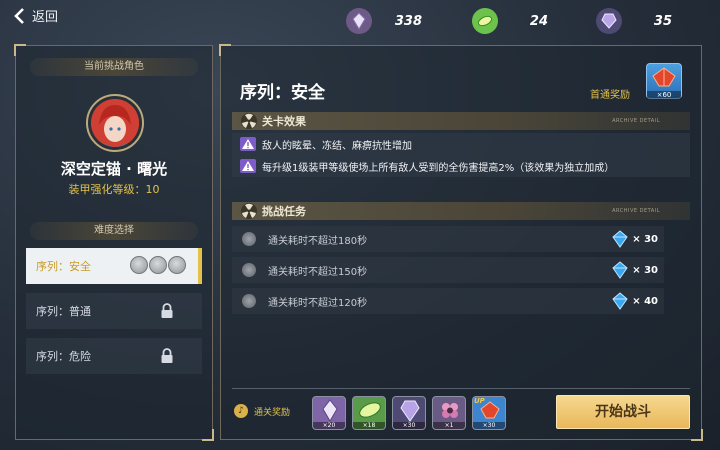  I want to click on task-row: 通关耗时不超过180秒 × 30, so click(448, 239).